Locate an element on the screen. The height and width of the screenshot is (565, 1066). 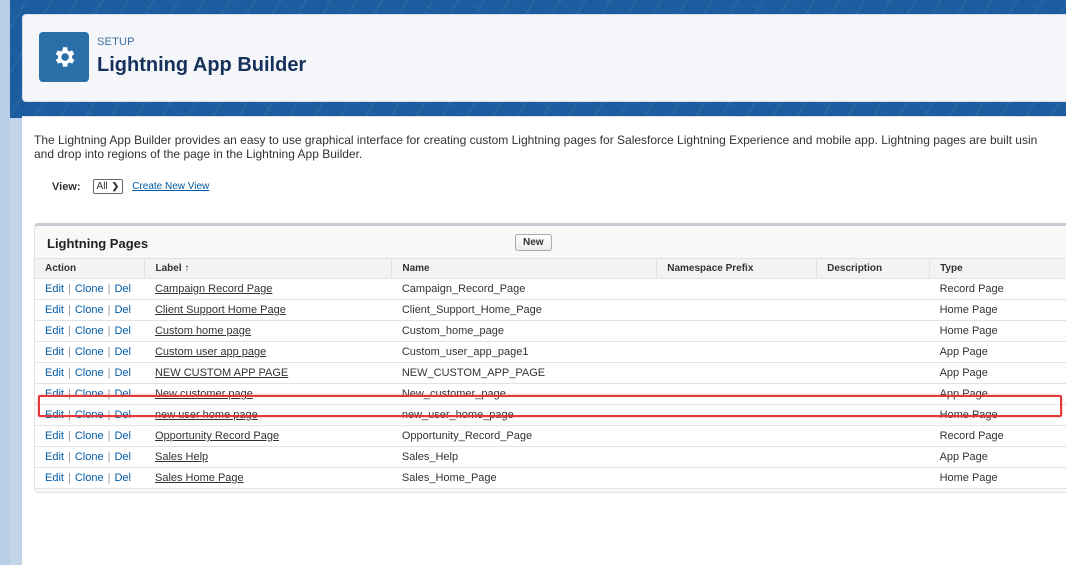
name-cell: Opportunity_Record_Page is located at coordinates (524, 436).